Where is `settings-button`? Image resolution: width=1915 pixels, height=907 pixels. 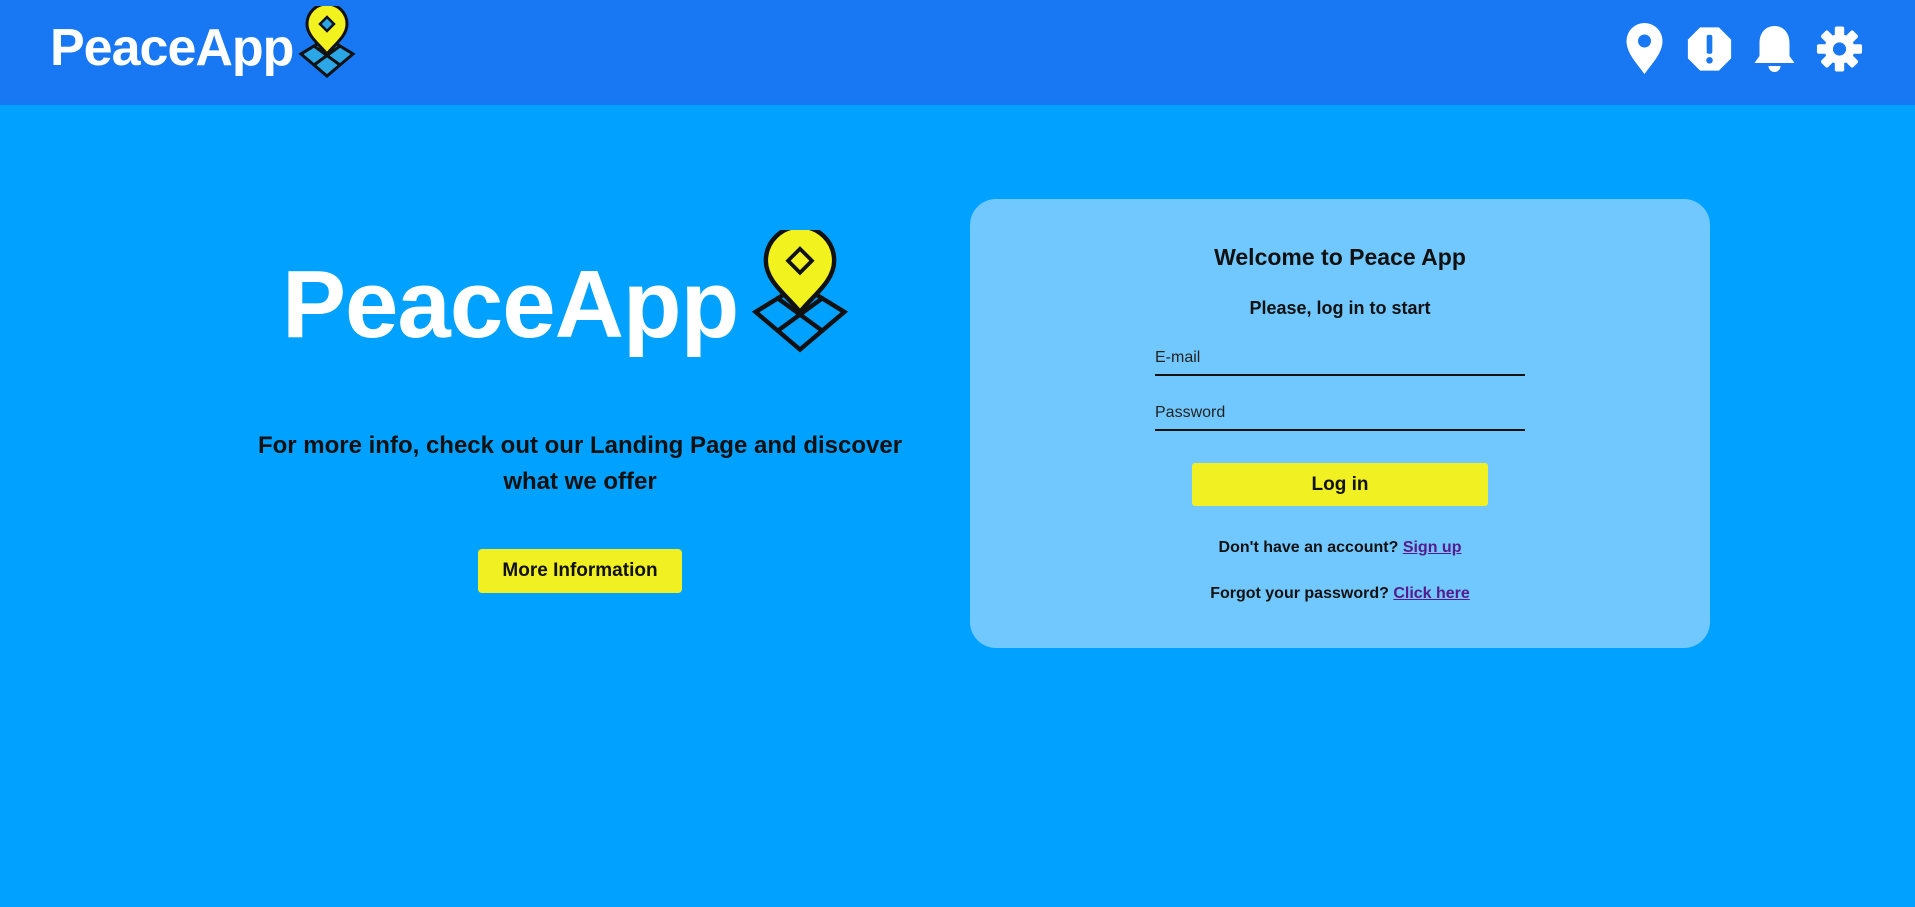
settings-button is located at coordinates (1839, 49).